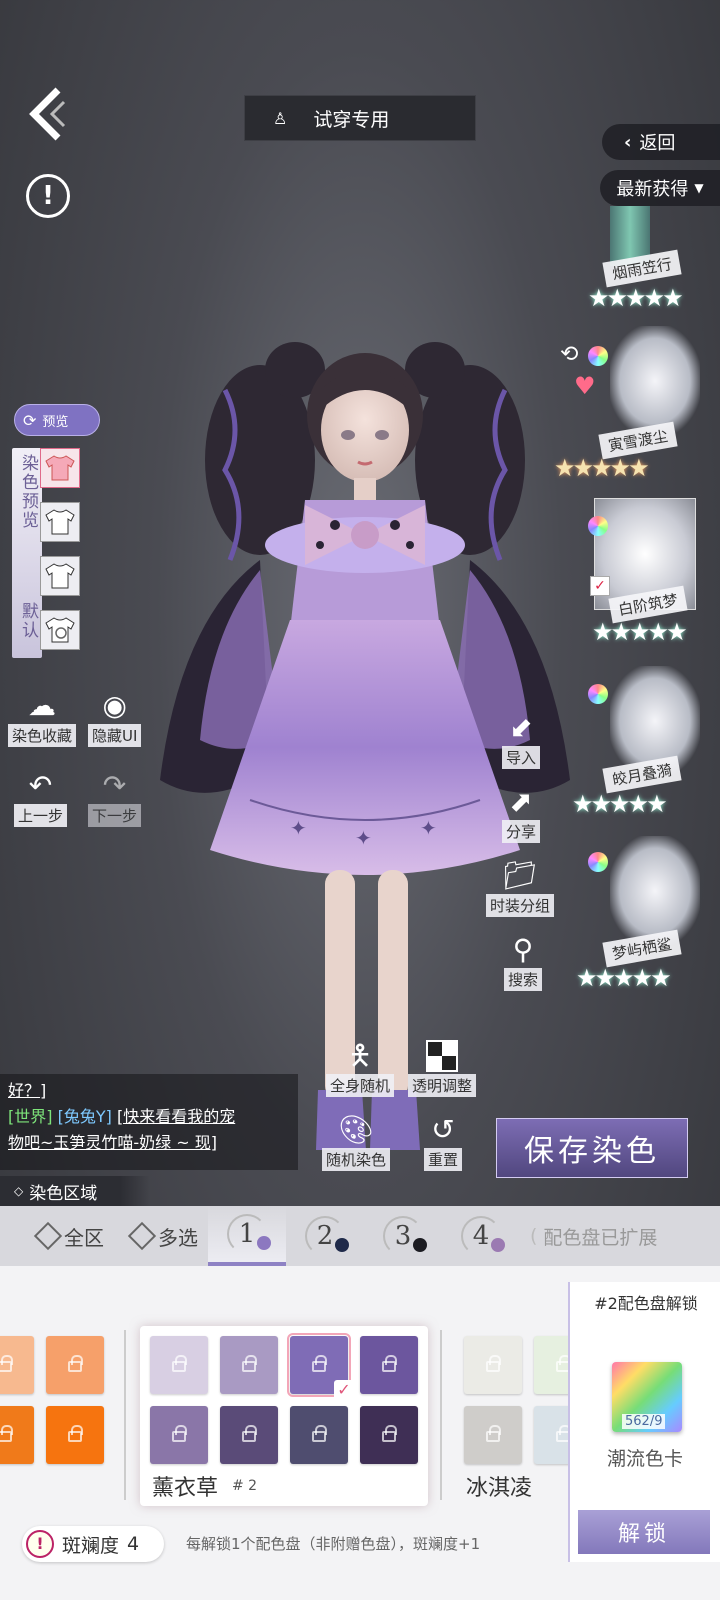 The width and height of the screenshot is (720, 1600). I want to click on shirt-preview-list, so click(60, 549).